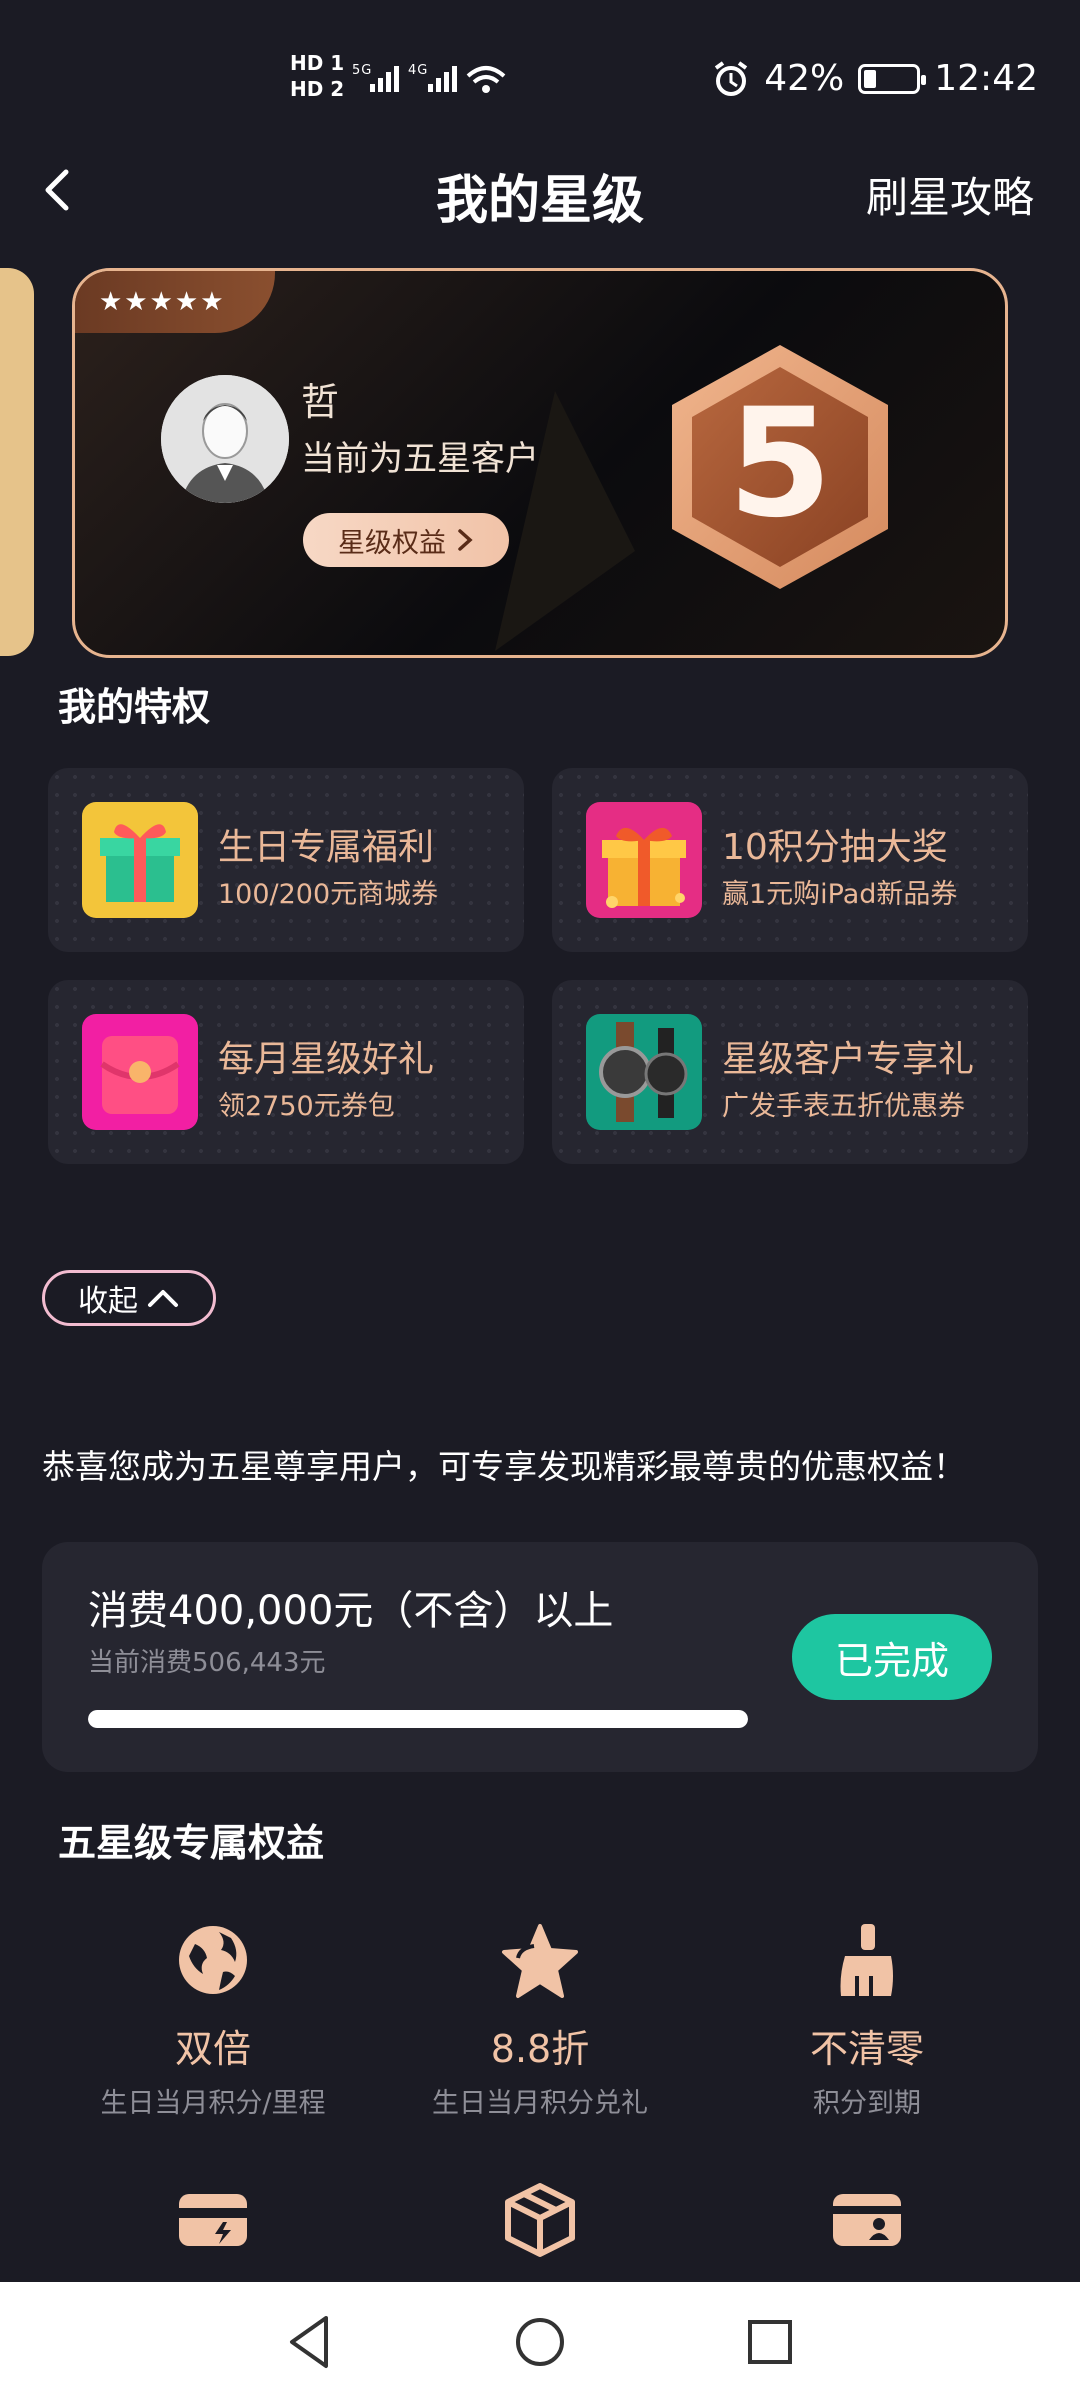 The width and height of the screenshot is (1080, 2400). I want to click on collapse-button: 收起, so click(129, 1298).